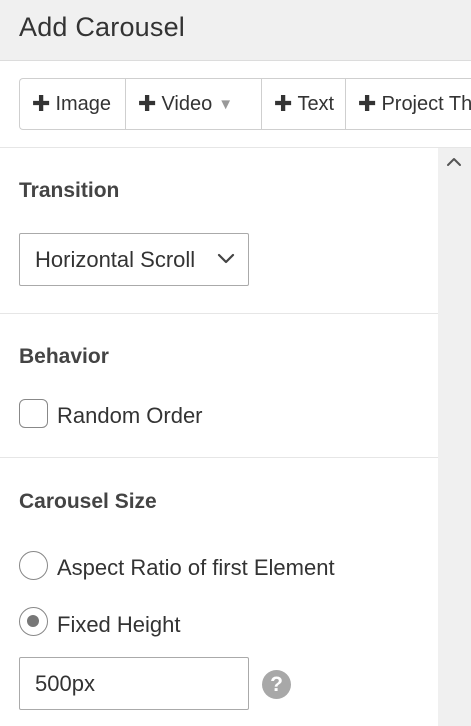  Describe the element at coordinates (33, 413) in the screenshot. I see `random-order-checkbox` at that location.